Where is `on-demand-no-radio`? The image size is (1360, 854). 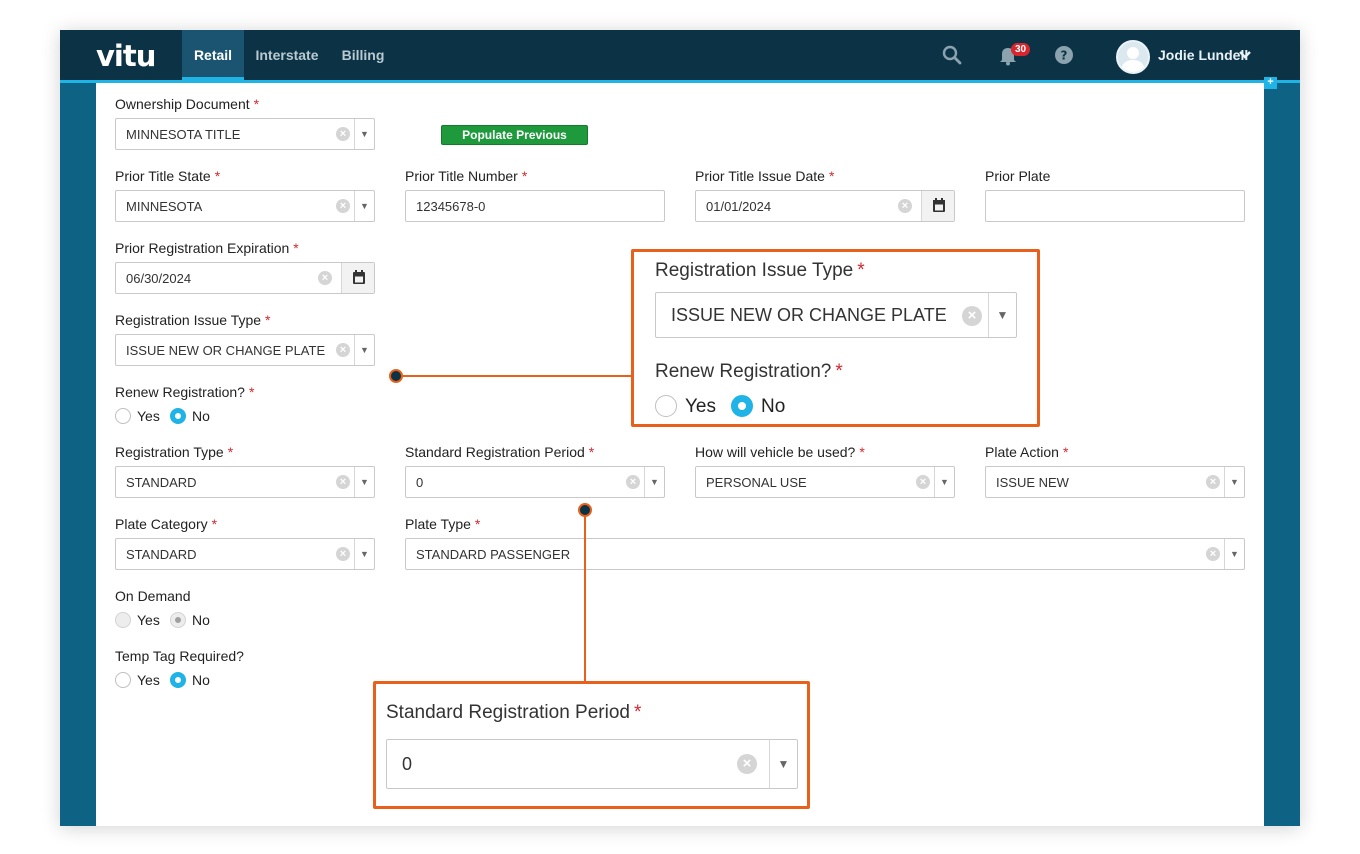 on-demand-no-radio is located at coordinates (178, 620).